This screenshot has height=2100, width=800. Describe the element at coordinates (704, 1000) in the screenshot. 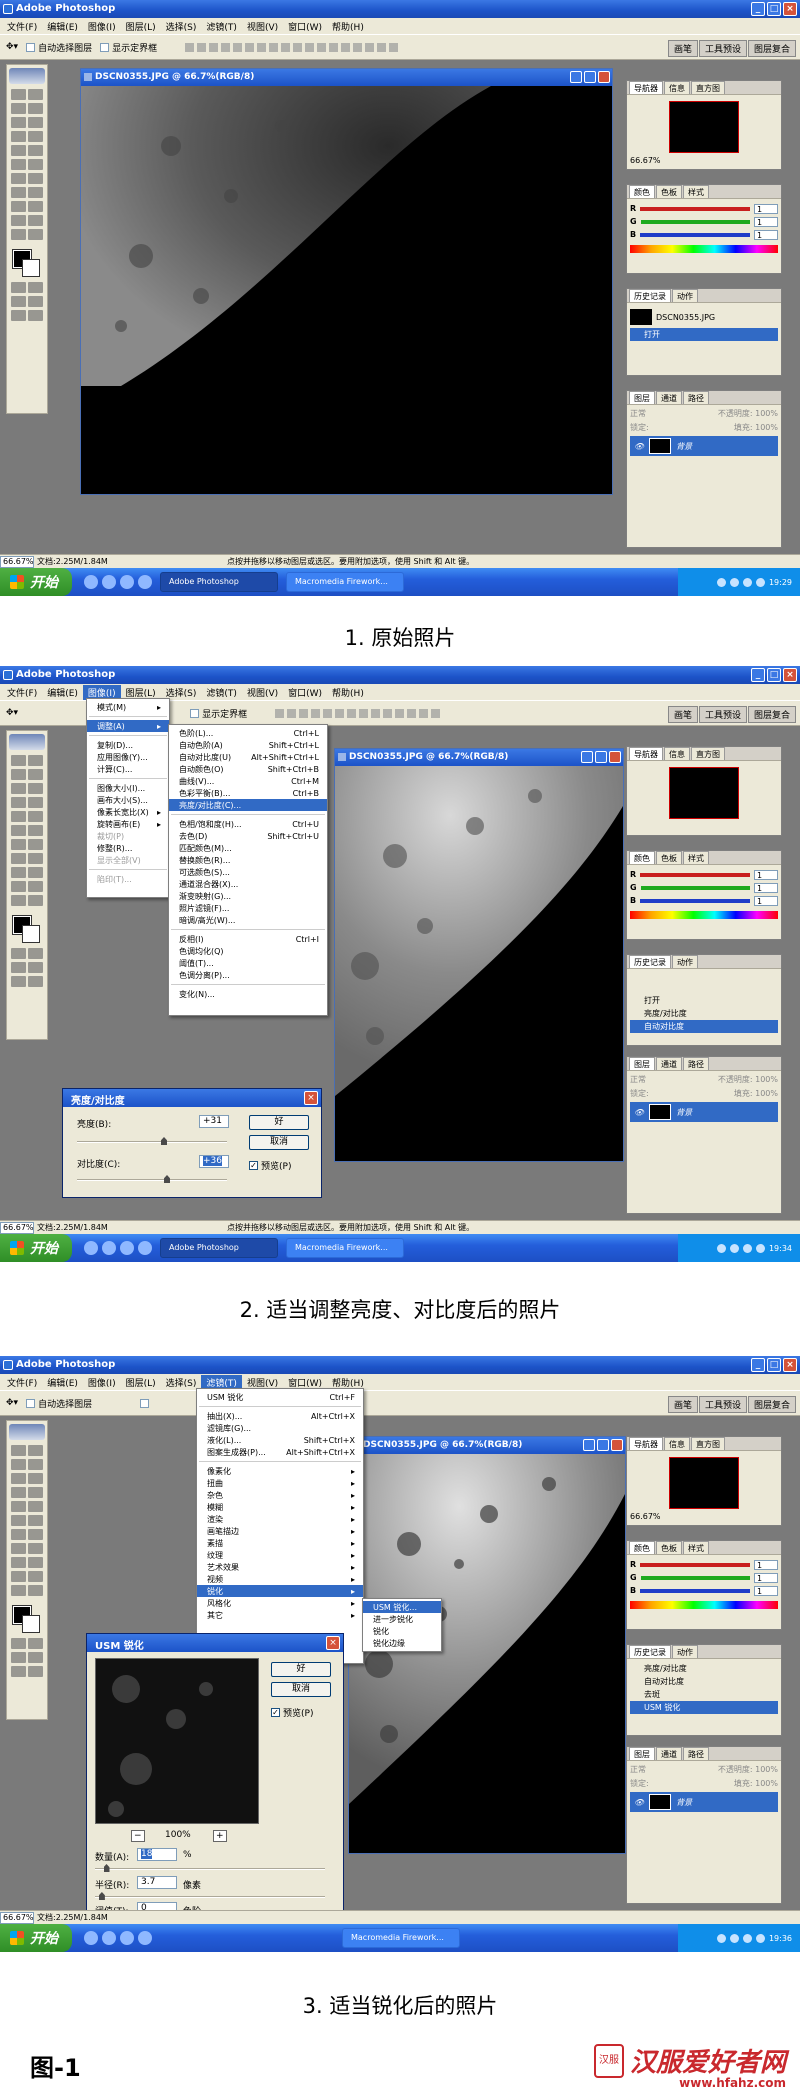

I see `history-item: 打开` at that location.